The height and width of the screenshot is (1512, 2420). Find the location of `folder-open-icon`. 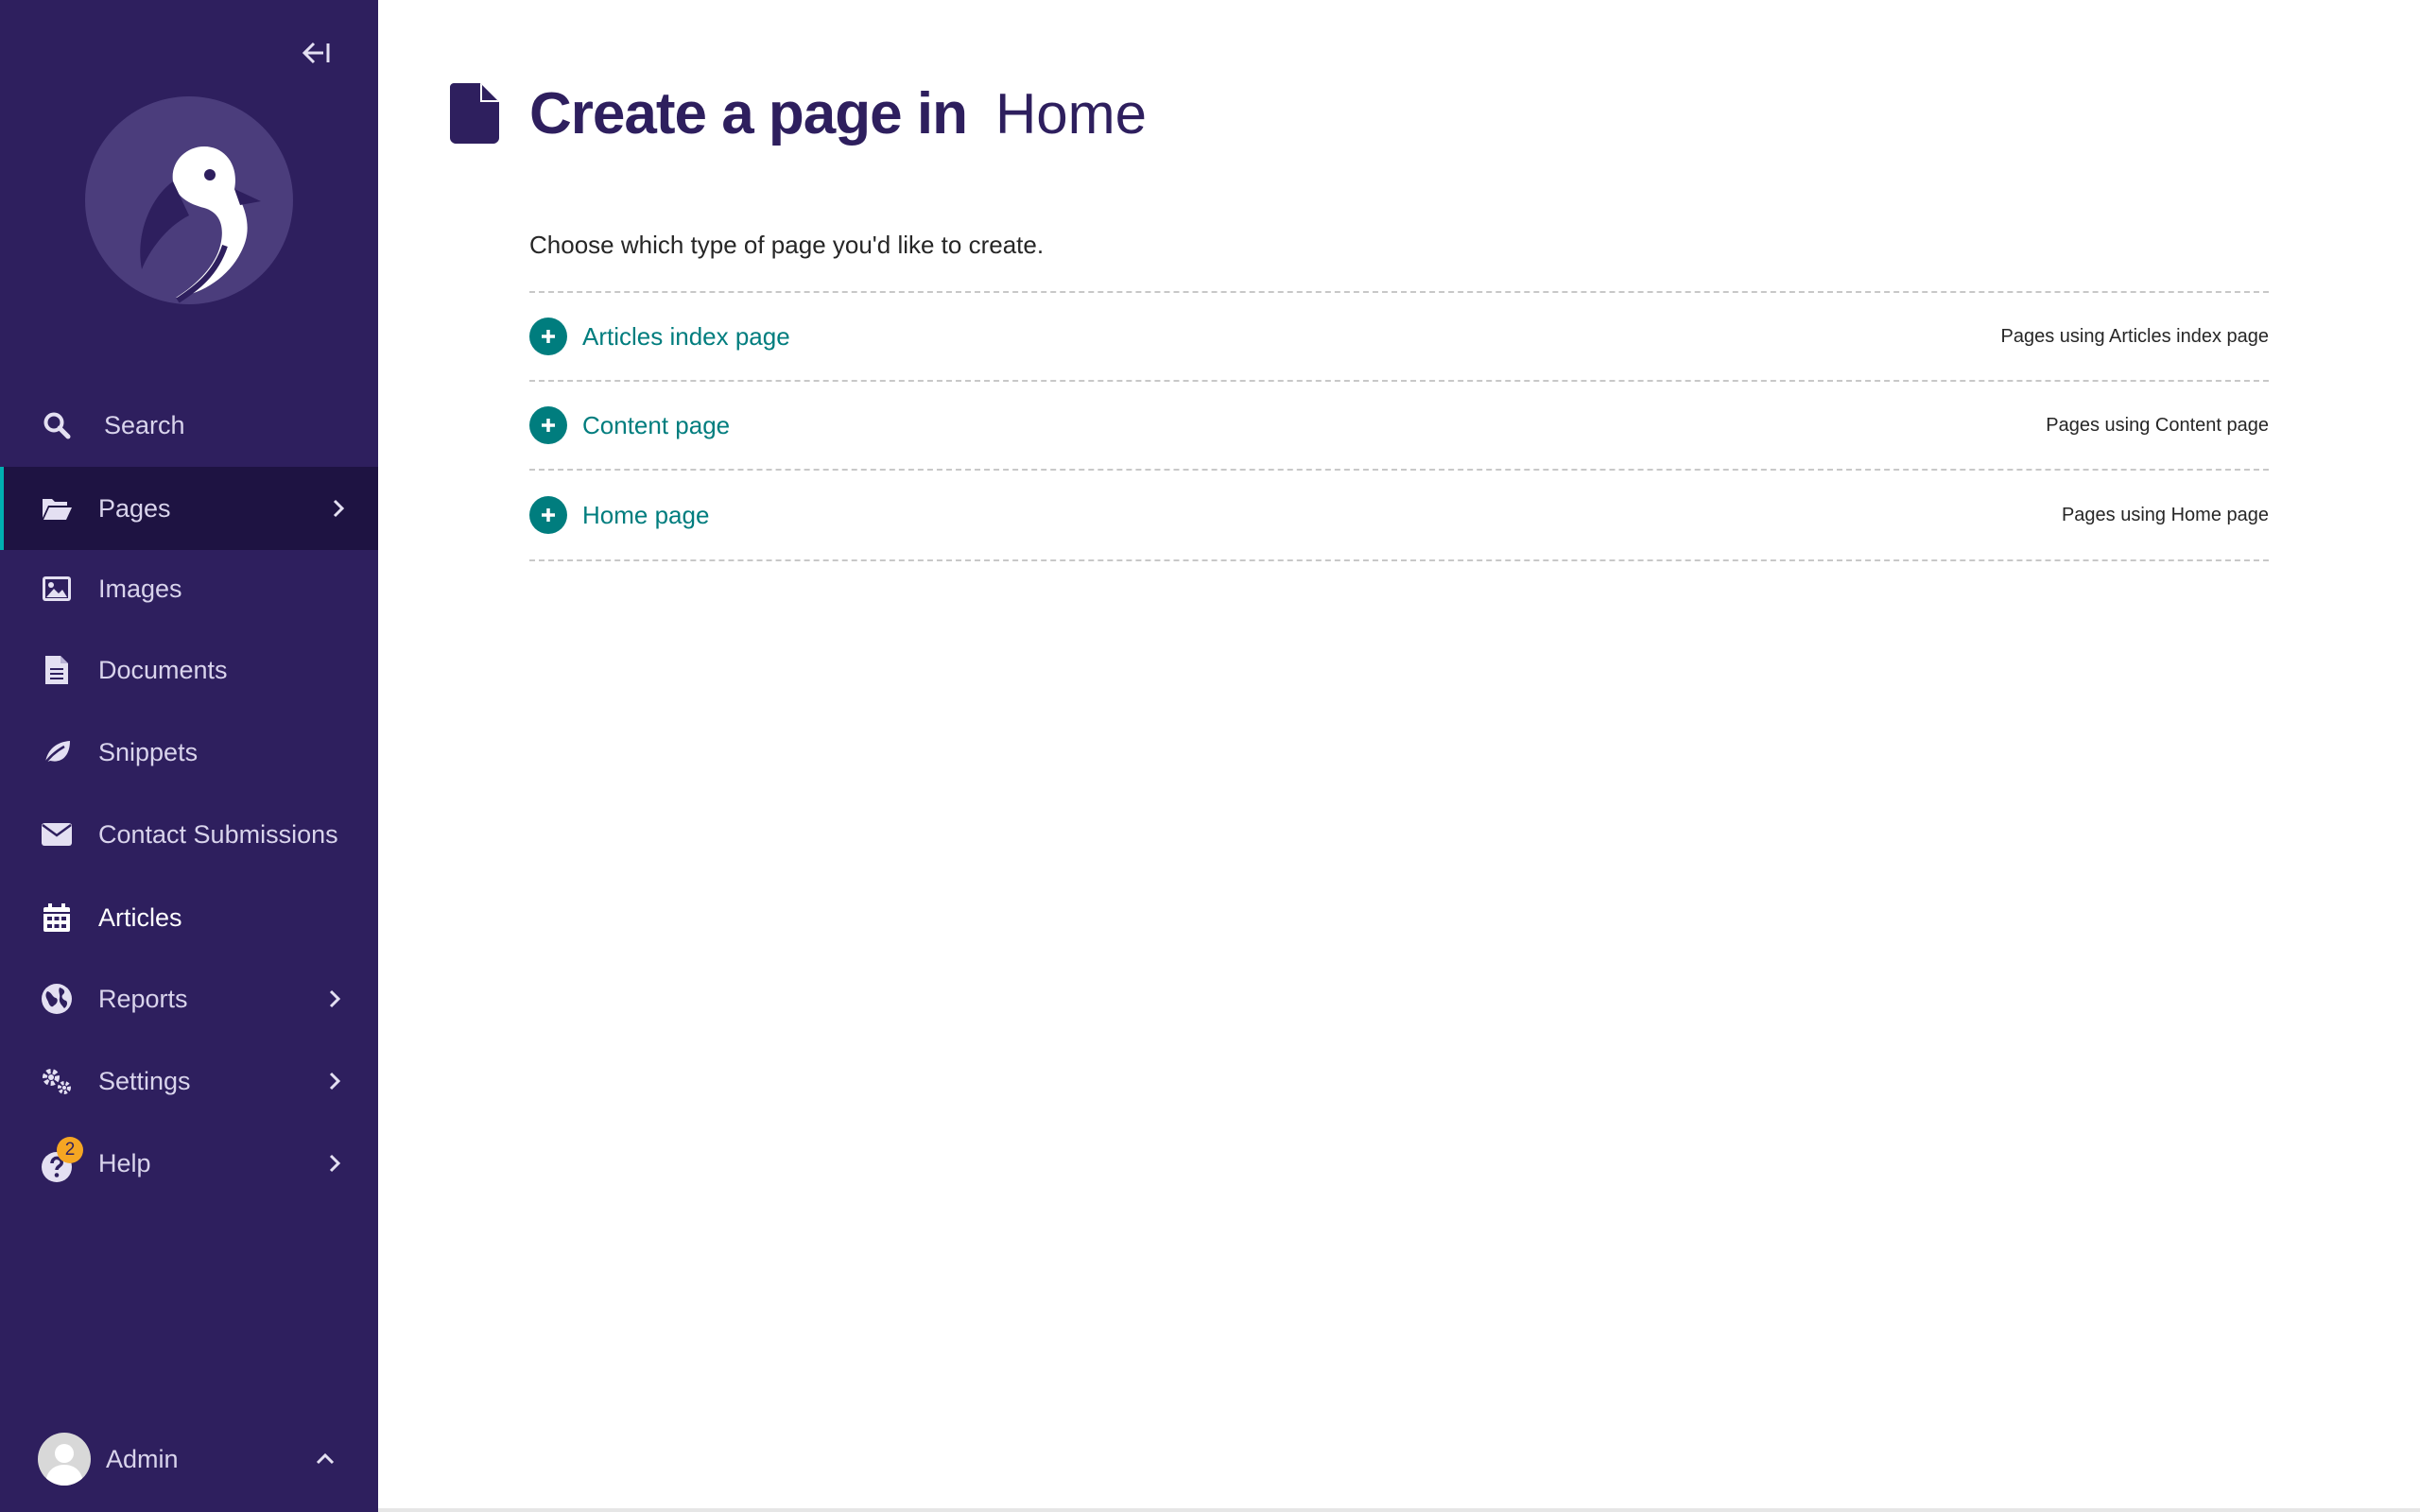

folder-open-icon is located at coordinates (57, 508).